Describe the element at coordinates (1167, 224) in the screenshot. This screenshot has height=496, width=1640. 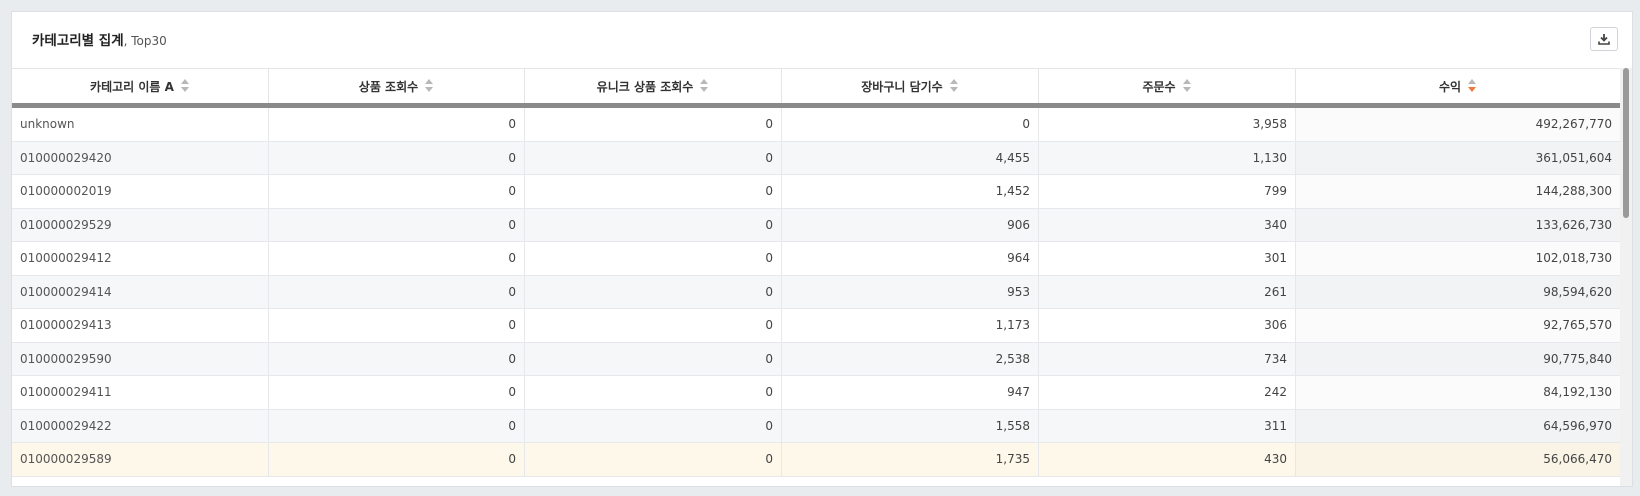
I see `value-cell: 340` at that location.